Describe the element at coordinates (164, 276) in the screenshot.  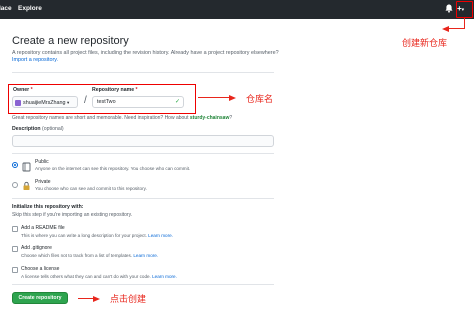
I see `license-learn-more-link: Learn more.` at that location.